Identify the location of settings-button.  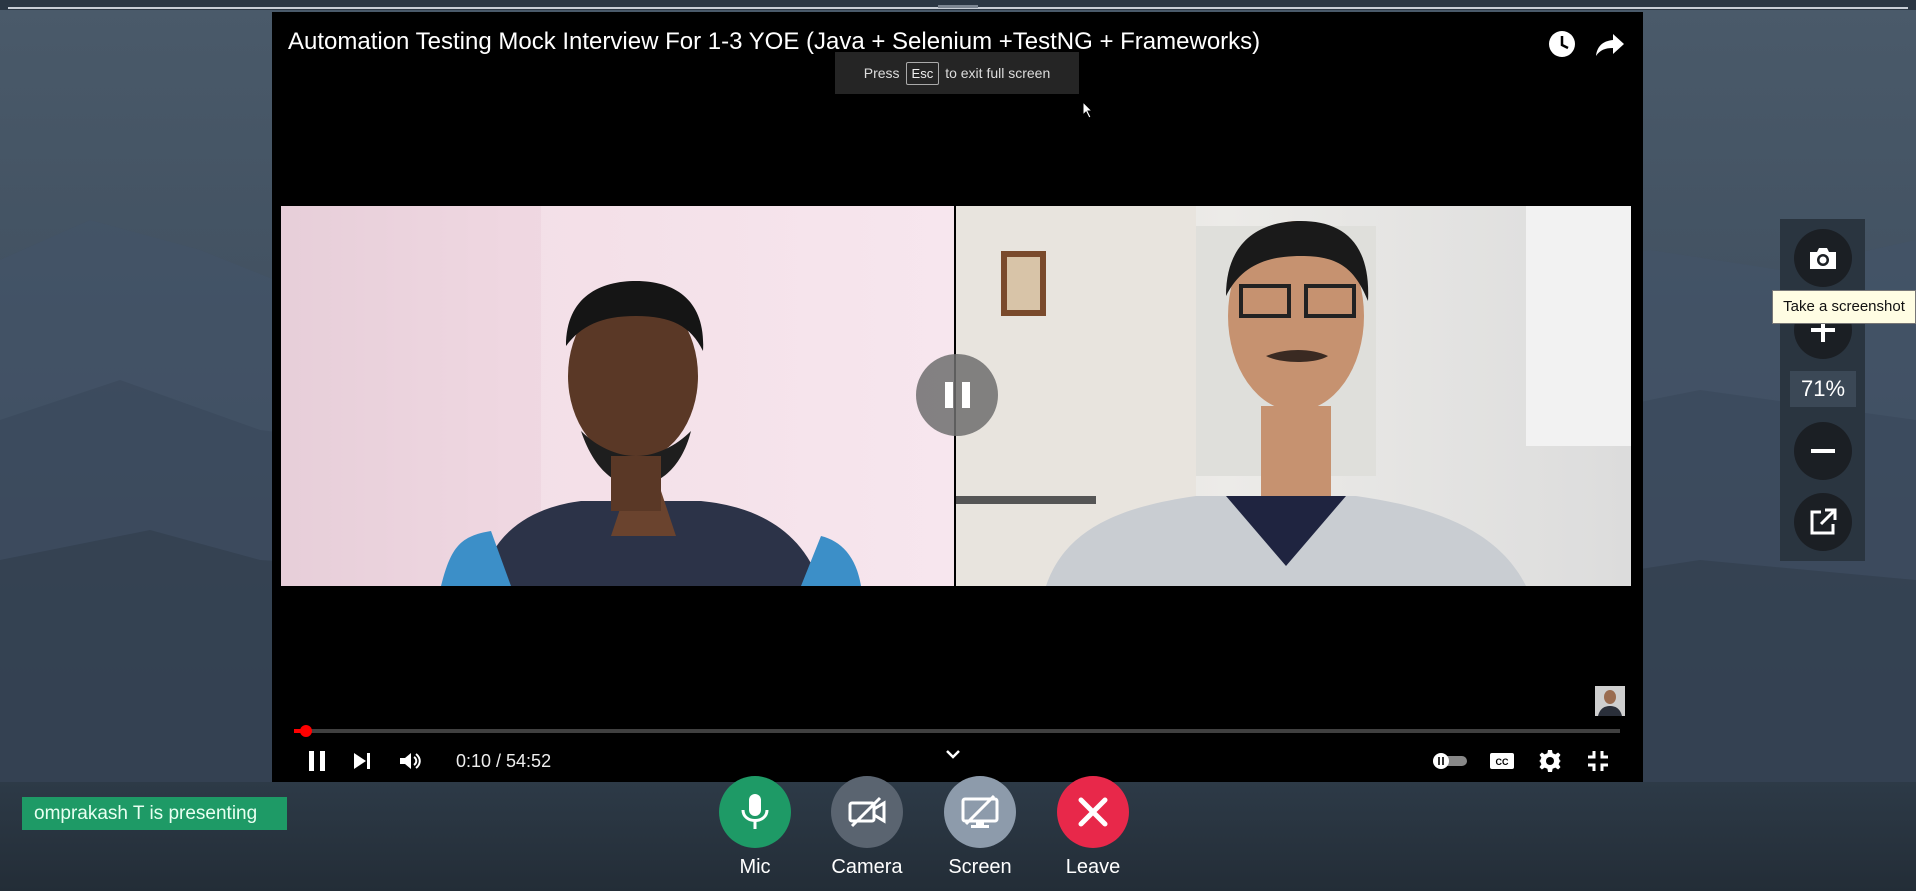
(1550, 761).